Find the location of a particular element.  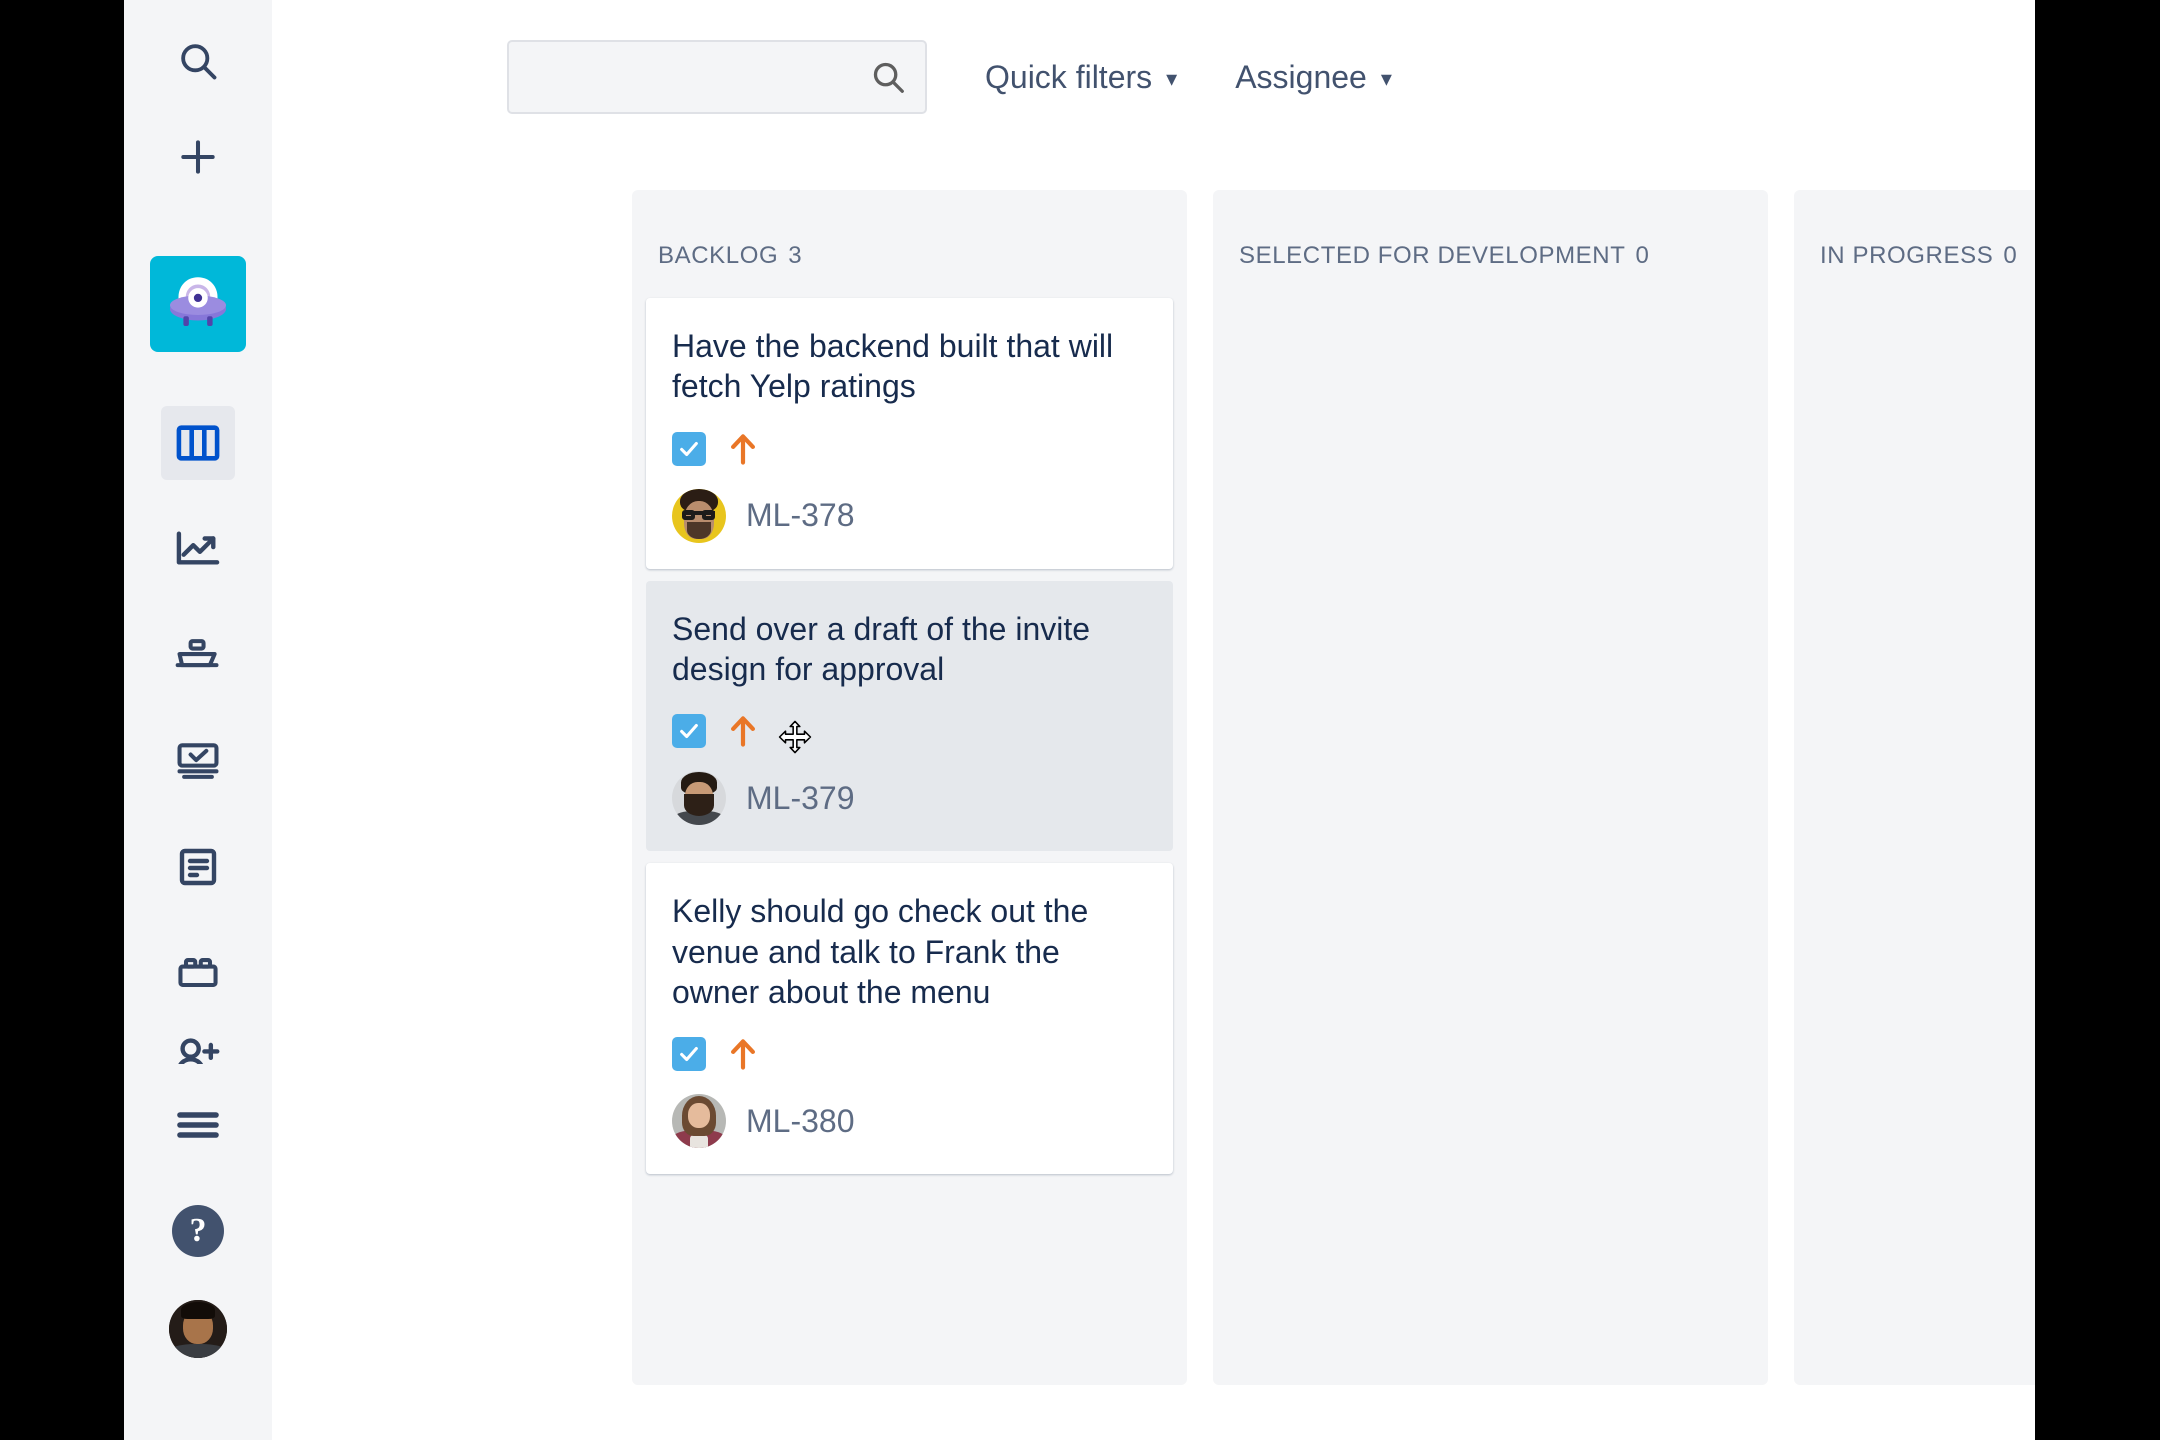

help-badge: ? is located at coordinates (198, 1231).